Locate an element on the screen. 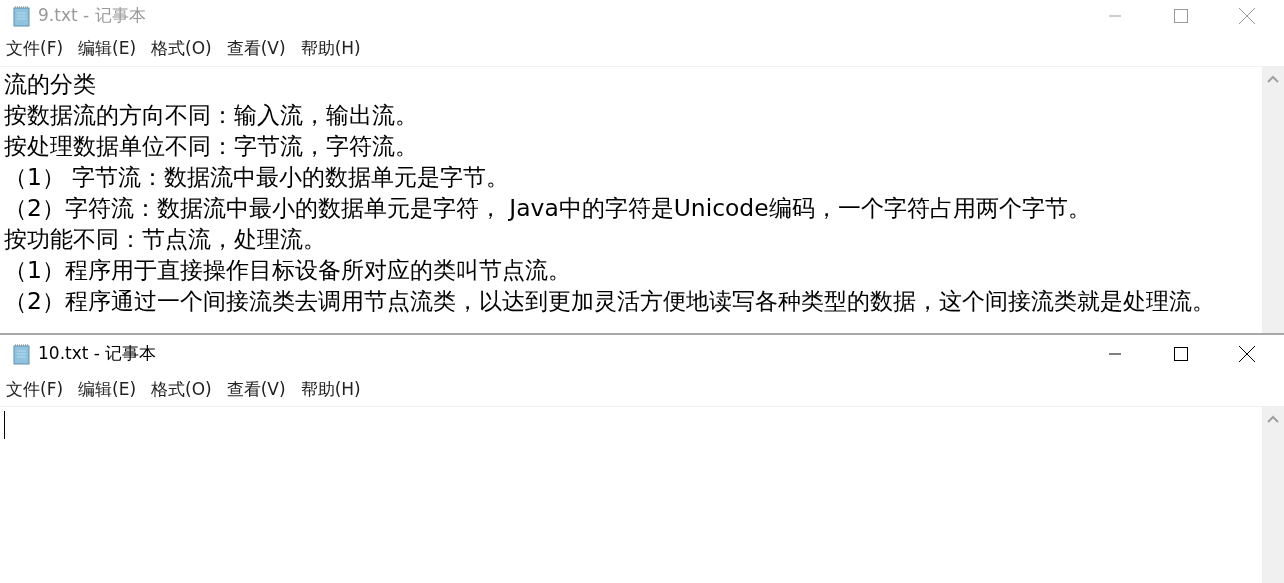  text-line: 按处理数据单位不同：字节流，字符流。 is located at coordinates (211, 146).